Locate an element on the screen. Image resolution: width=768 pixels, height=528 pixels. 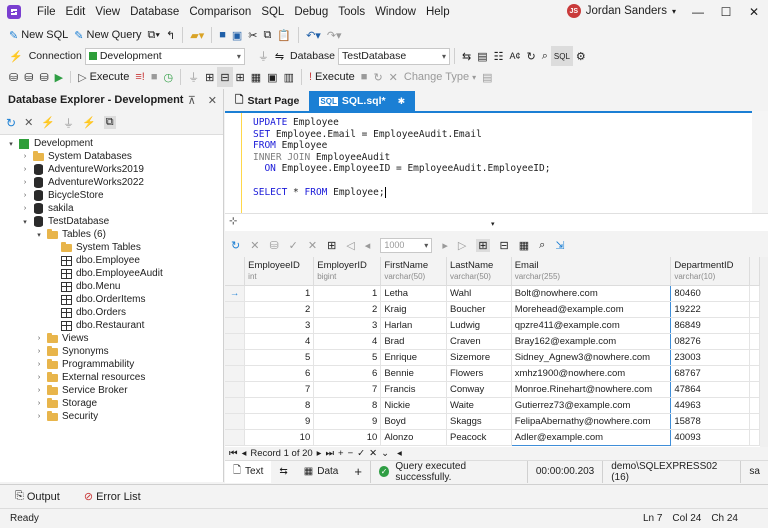
grid-cell: Harlan is located at coordinates (413, 325).